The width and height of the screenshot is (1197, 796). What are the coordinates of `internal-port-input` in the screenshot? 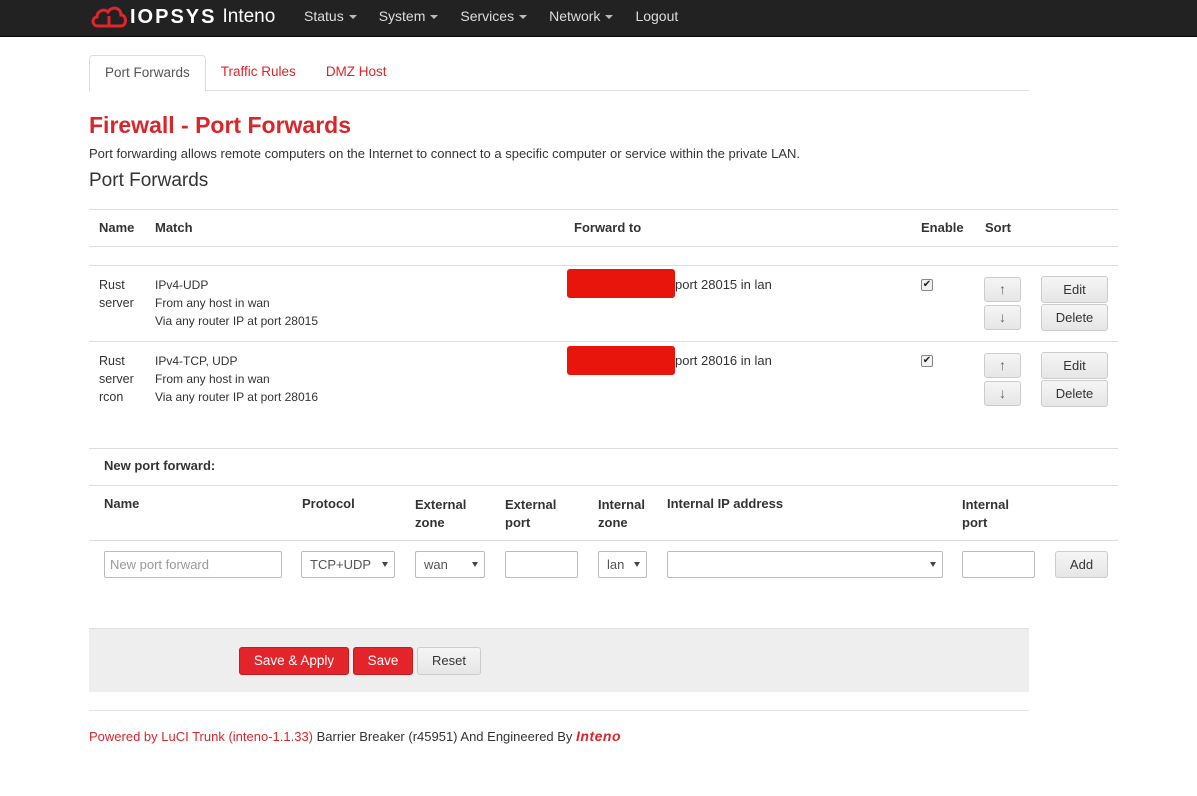 It's located at (998, 564).